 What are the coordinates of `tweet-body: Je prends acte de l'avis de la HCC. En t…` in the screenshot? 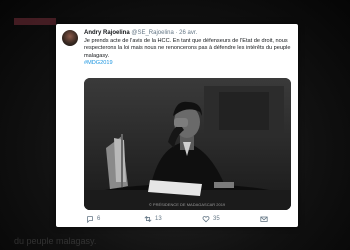 It's located at (187, 48).